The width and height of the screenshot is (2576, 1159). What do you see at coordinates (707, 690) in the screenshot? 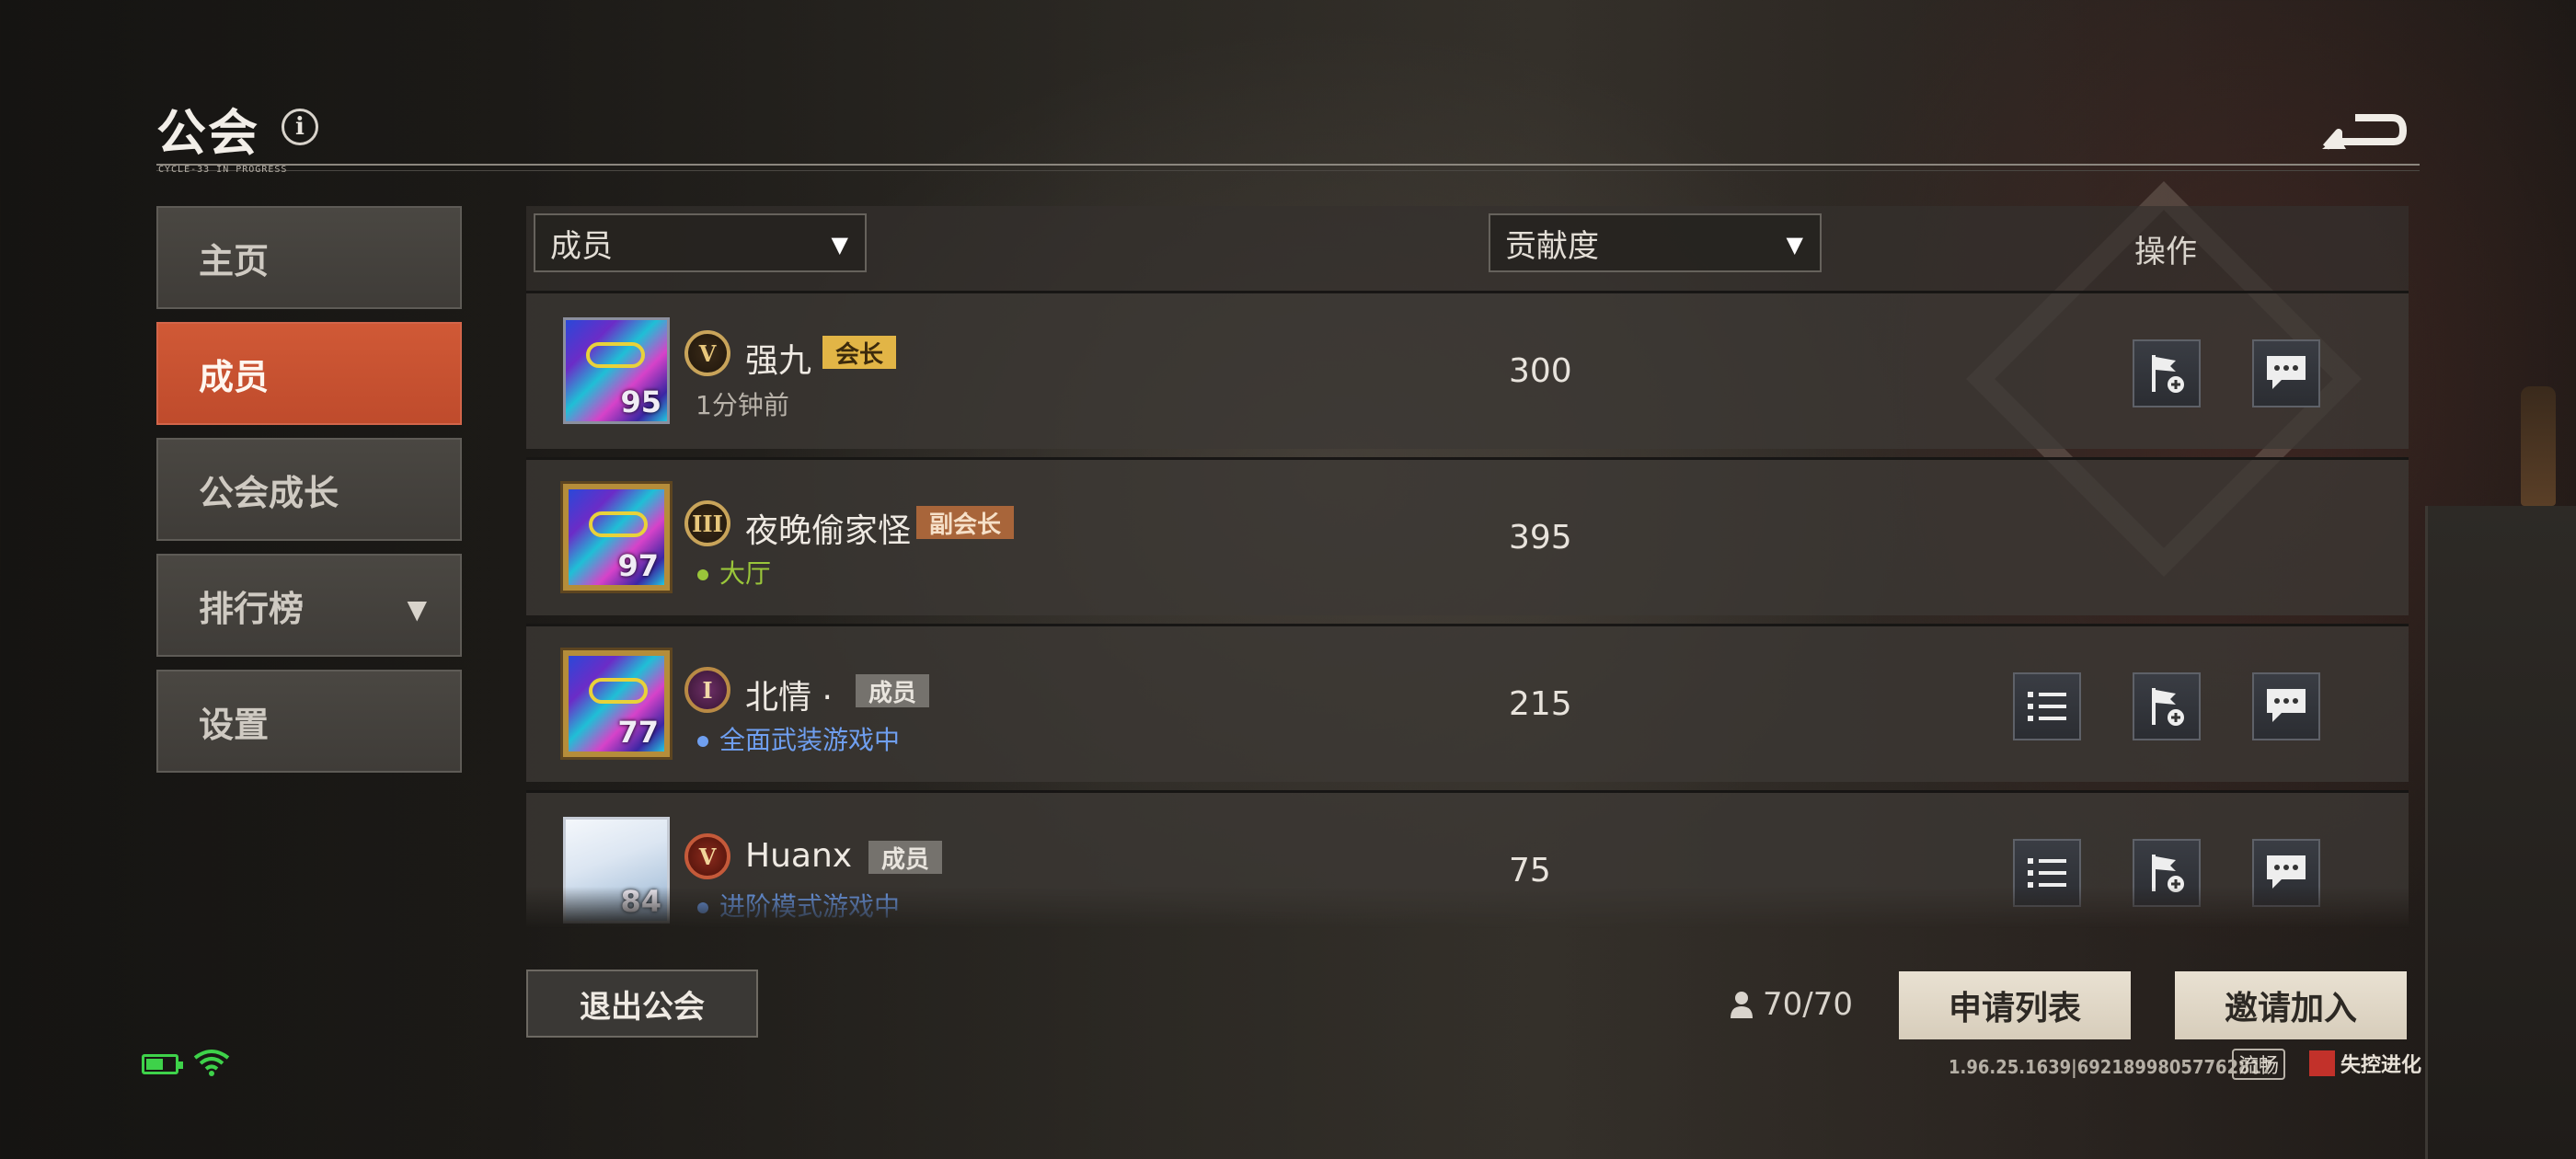
I see `rank-badge-icon: I` at bounding box center [707, 690].